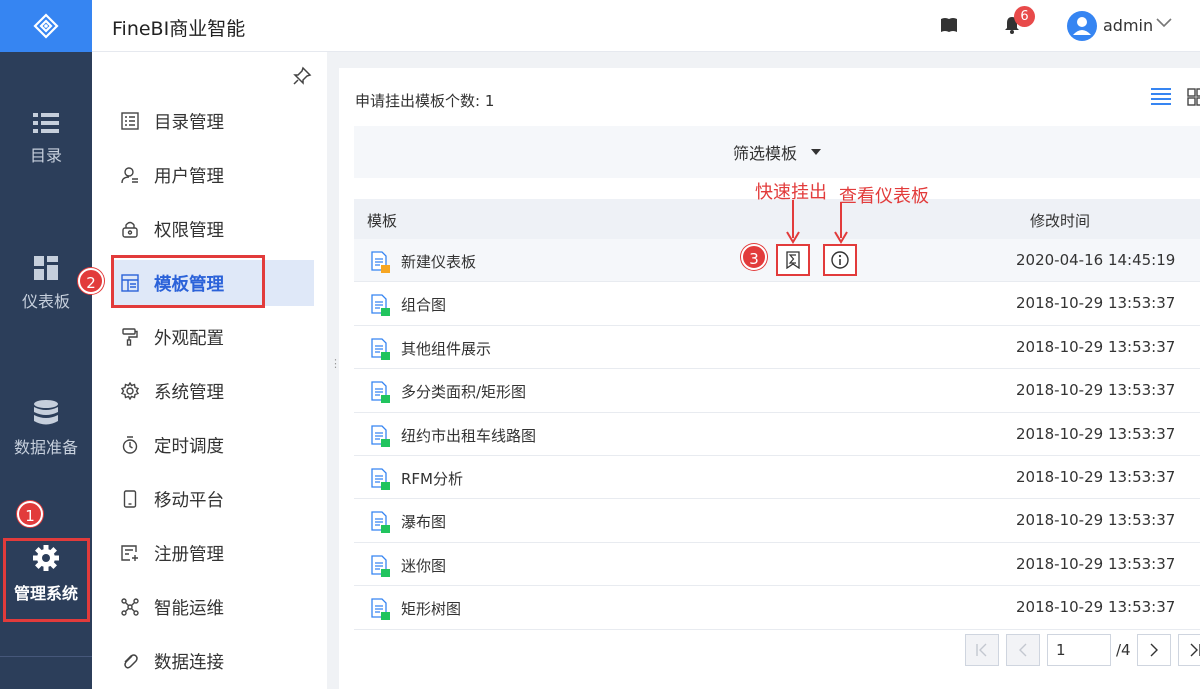 This screenshot has height=689, width=1200. Describe the element at coordinates (1193, 97) in the screenshot. I see `grid-view-icon` at that location.